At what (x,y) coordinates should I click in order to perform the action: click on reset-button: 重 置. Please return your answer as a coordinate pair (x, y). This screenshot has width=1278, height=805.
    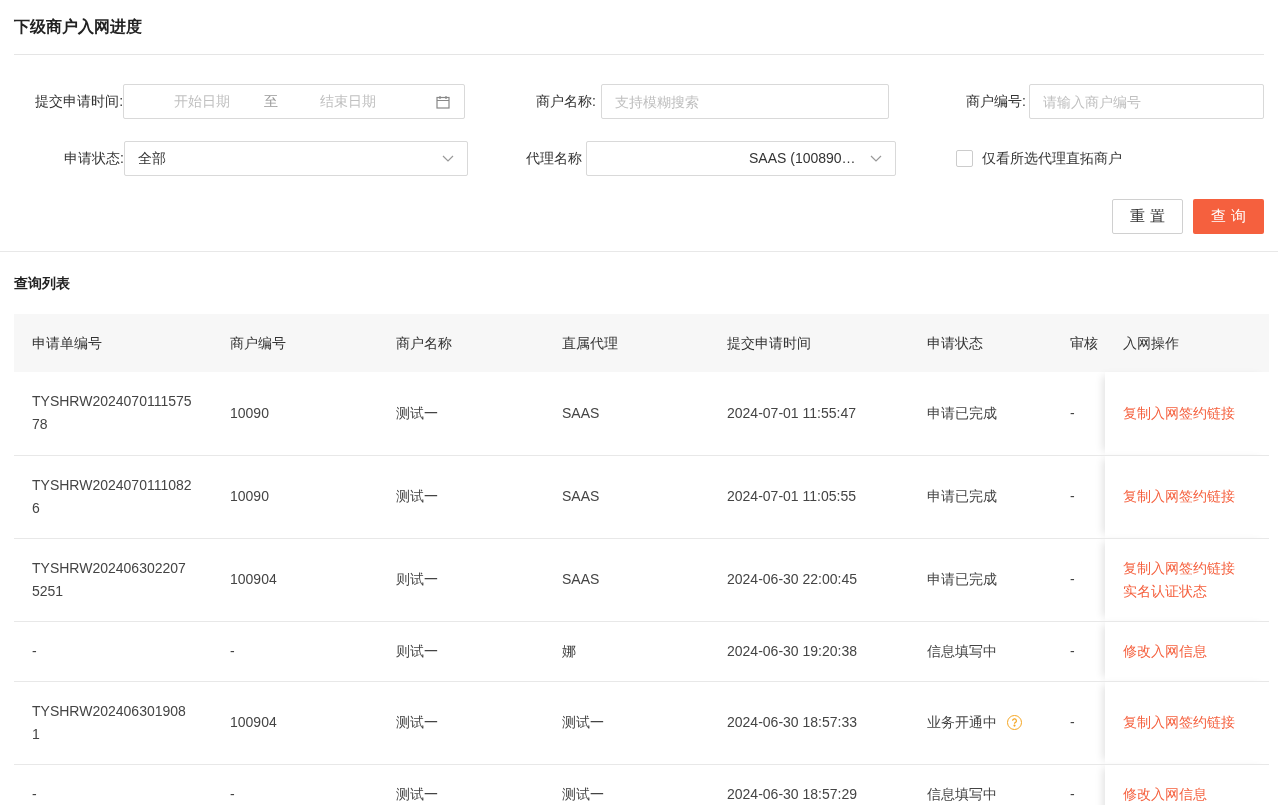
    Looking at the image, I should click on (1147, 216).